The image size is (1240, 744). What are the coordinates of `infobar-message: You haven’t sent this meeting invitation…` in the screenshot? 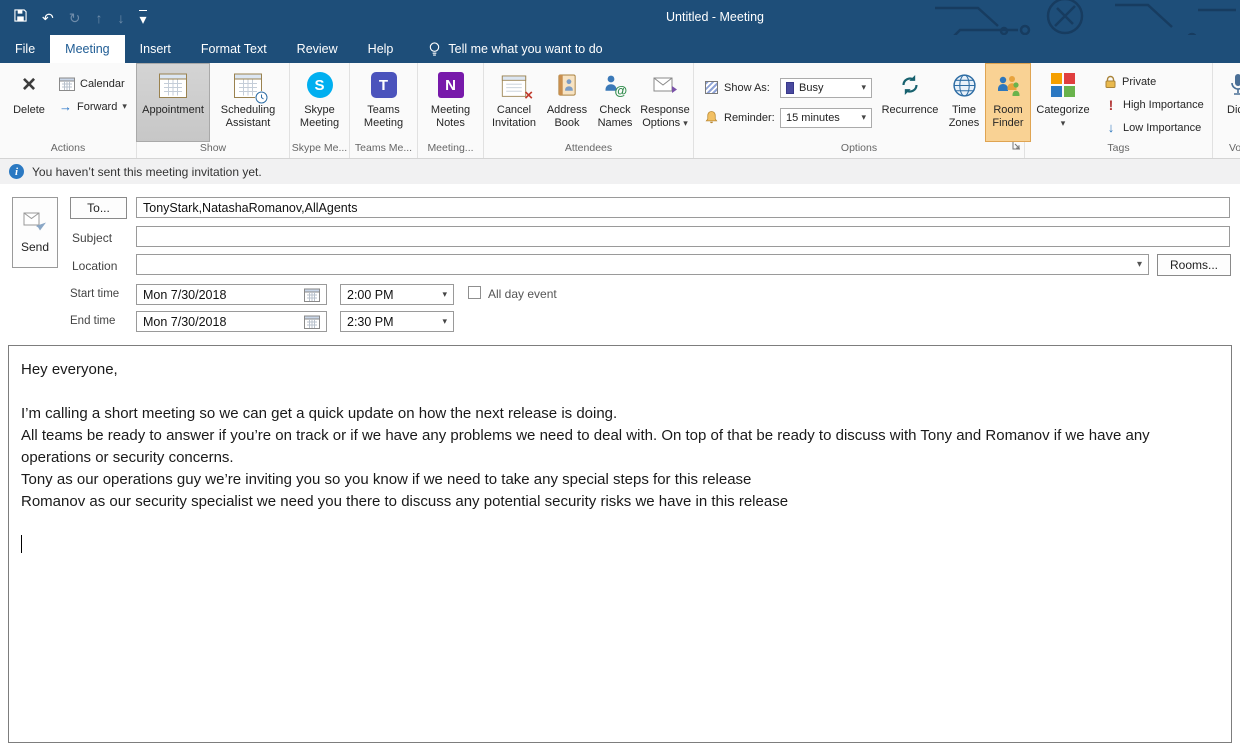 It's located at (147, 171).